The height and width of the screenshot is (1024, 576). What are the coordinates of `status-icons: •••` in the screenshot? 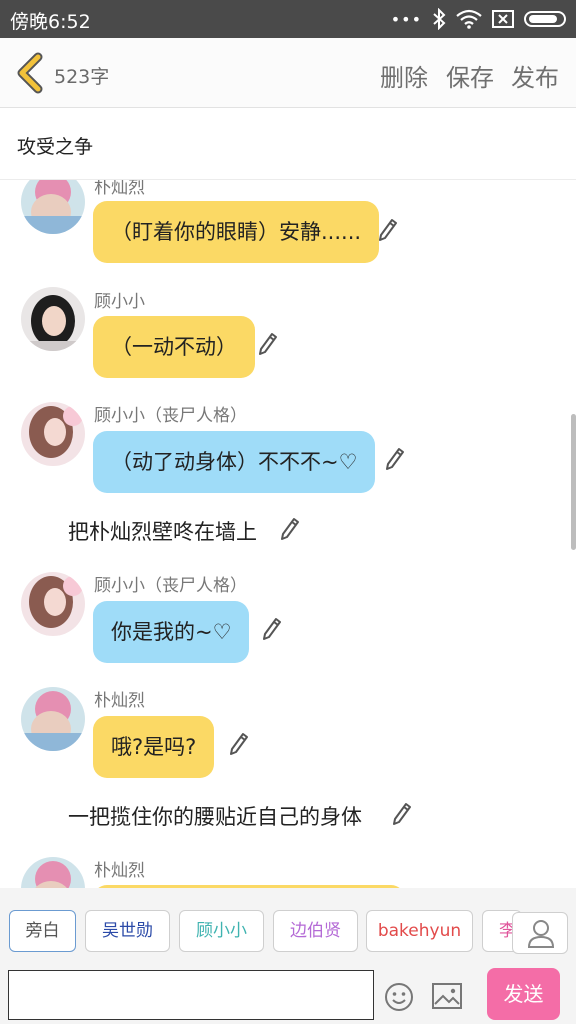 It's located at (478, 19).